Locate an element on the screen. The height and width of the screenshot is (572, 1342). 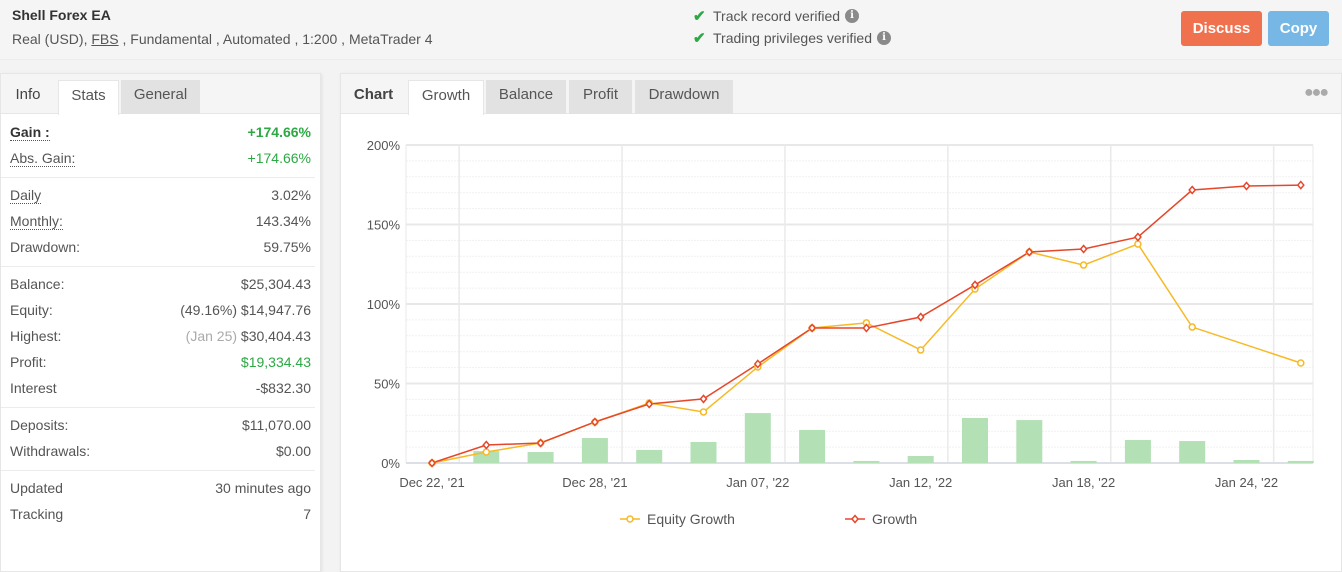
stat-label: Gain : is located at coordinates (30, 132).